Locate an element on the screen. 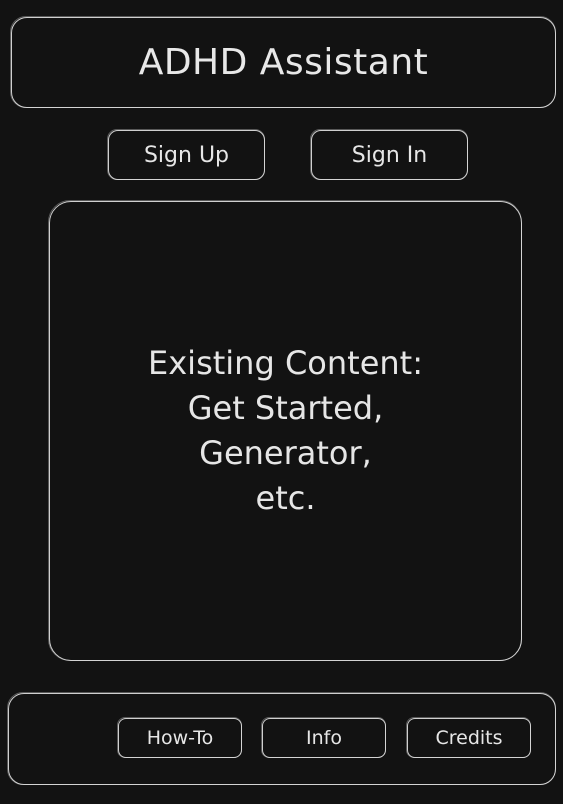 Image resolution: width=563 pixels, height=804 pixels. content-line: Get Started, is located at coordinates (285, 408).